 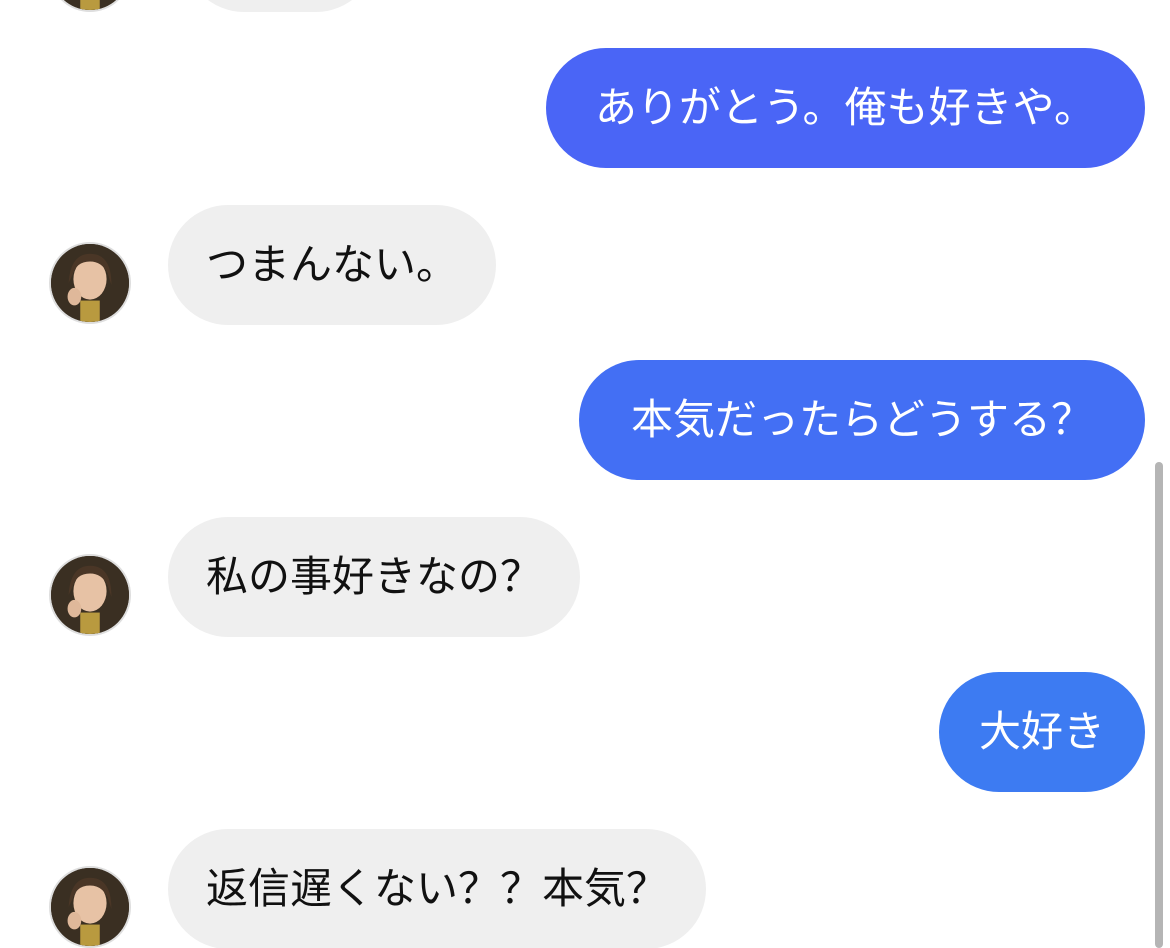 I want to click on message-text: 私の事好きなの？, so click(x=374, y=576).